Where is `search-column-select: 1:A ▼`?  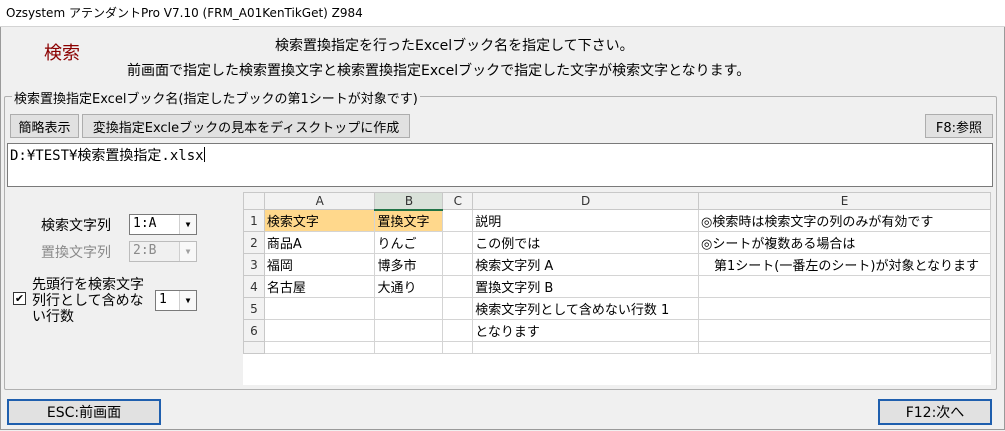
search-column-select: 1:A ▼ is located at coordinates (163, 224).